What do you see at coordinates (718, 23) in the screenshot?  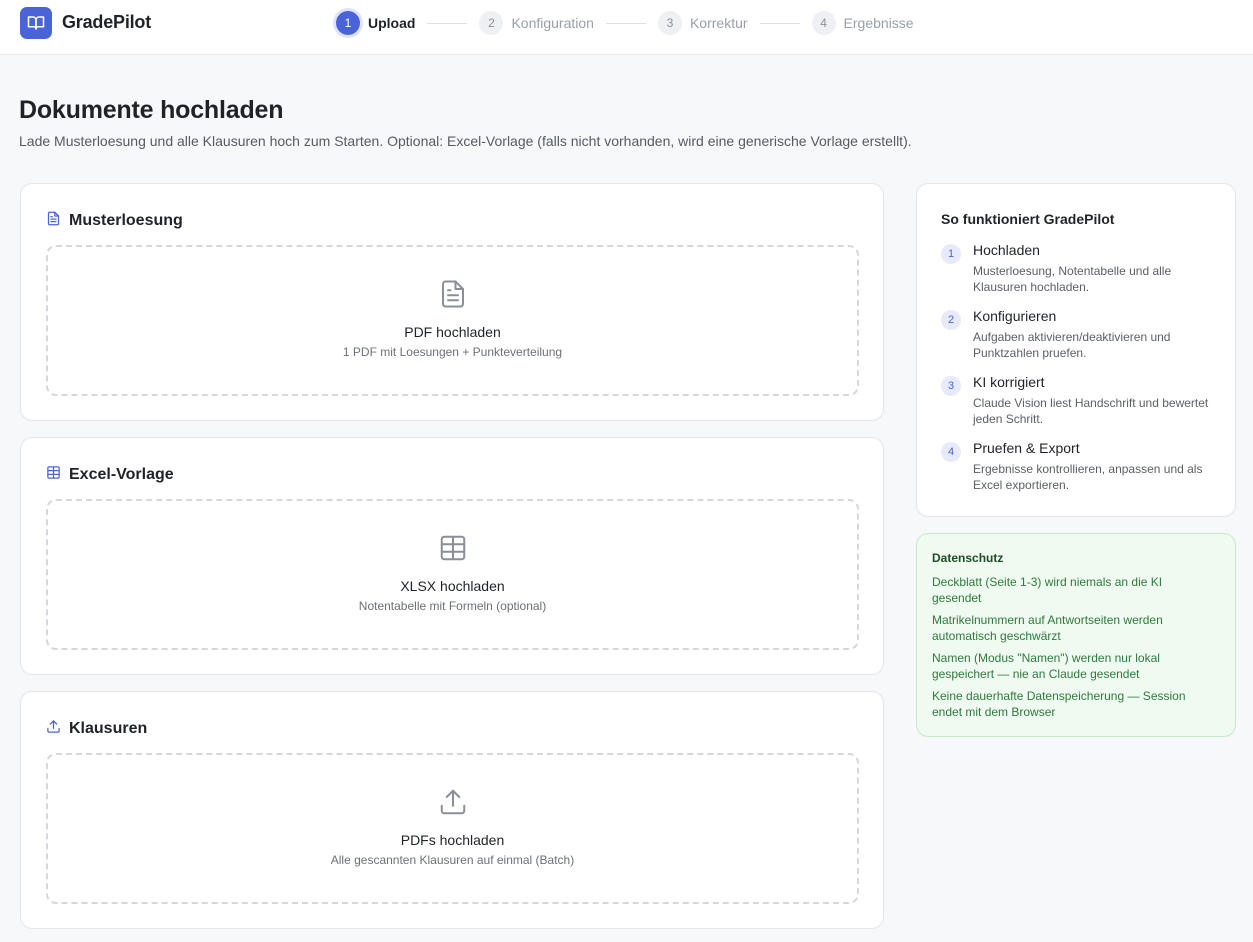 I see `step-label: Korrektur` at bounding box center [718, 23].